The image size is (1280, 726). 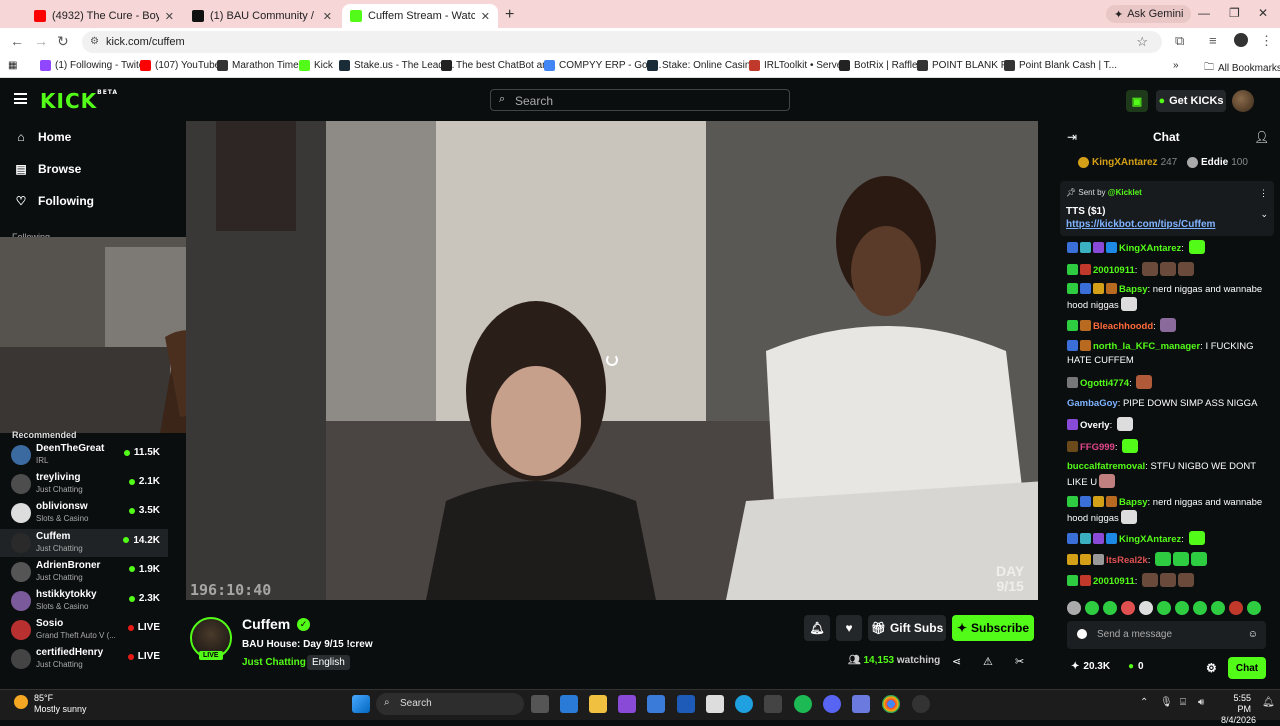 What do you see at coordinates (1242, 68) in the screenshot?
I see `all-bookmarks-folder: 🗀 All Bookmarks` at bounding box center [1242, 68].